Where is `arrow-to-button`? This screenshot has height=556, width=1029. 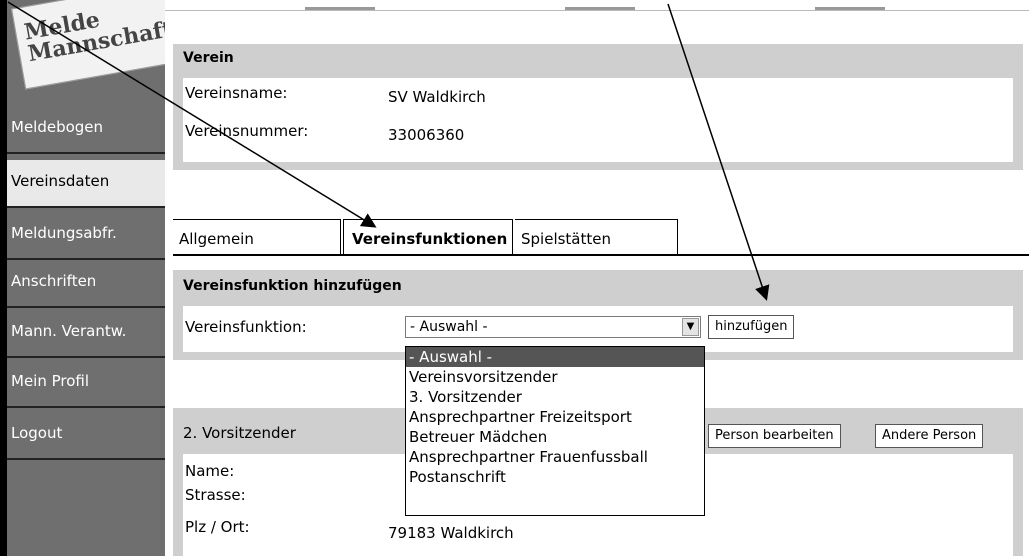
arrow-to-button is located at coordinates (718, 152).